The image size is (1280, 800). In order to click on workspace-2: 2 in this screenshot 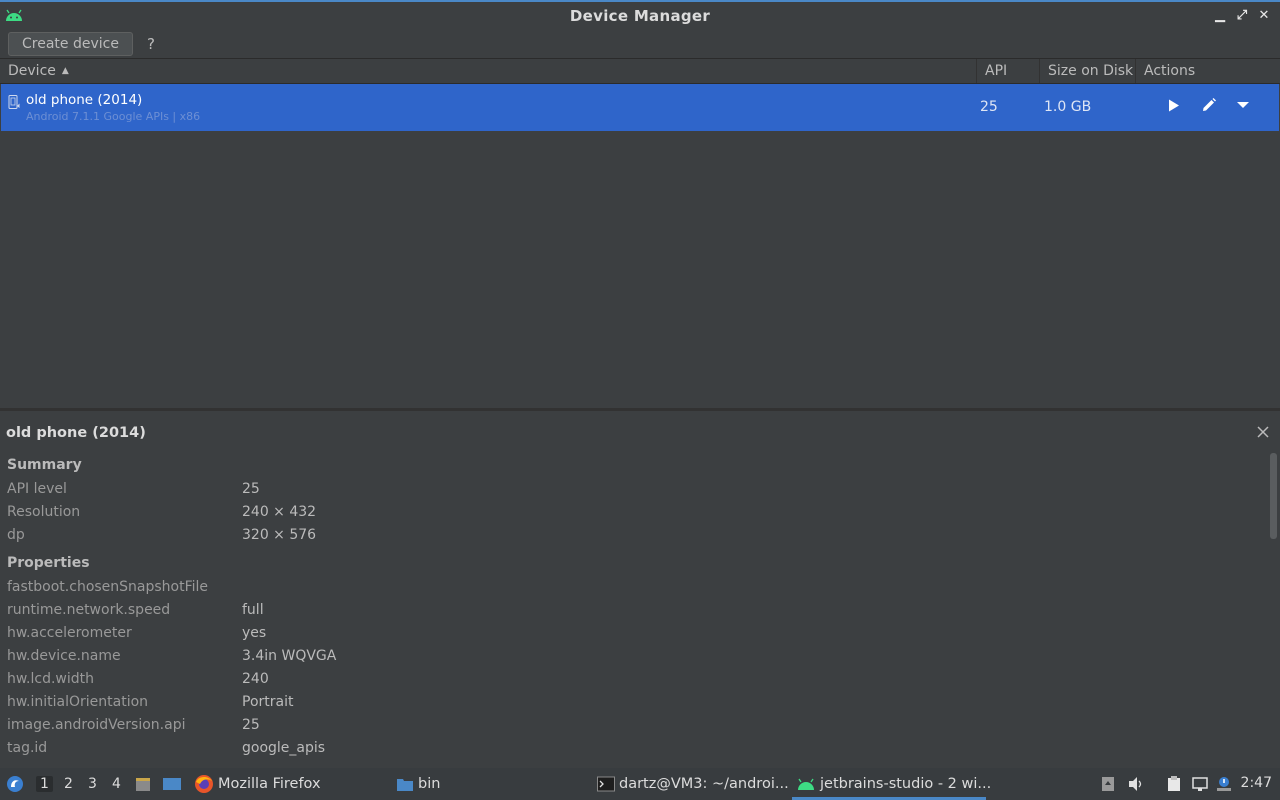, I will do `click(68, 784)`.